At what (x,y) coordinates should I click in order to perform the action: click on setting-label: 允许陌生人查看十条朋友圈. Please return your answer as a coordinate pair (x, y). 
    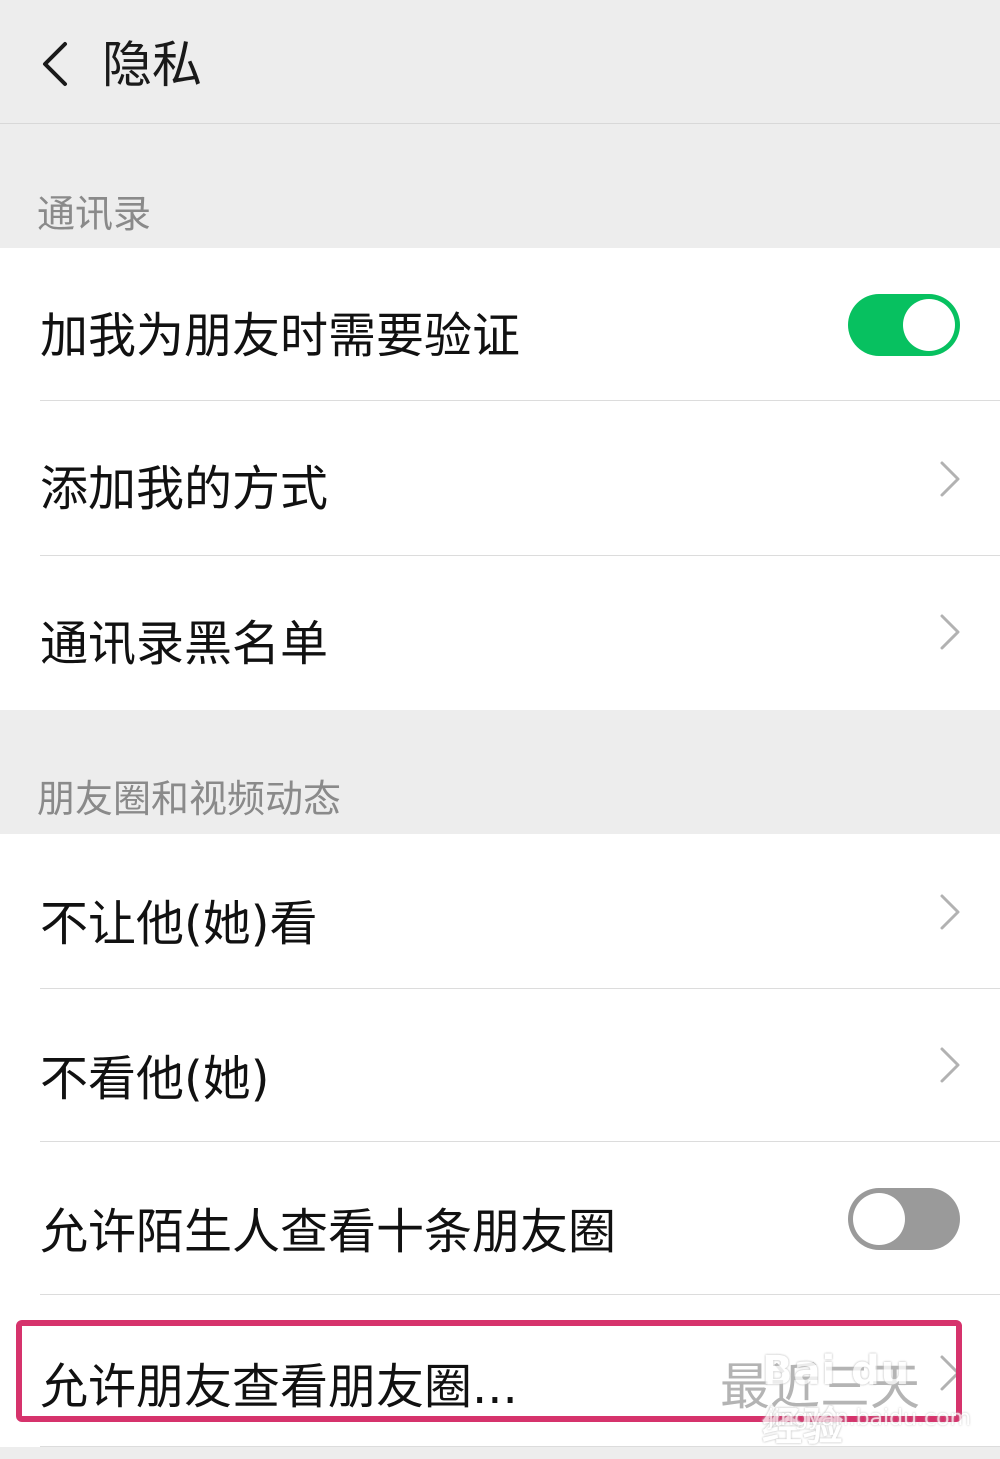
    Looking at the image, I should click on (328, 1232).